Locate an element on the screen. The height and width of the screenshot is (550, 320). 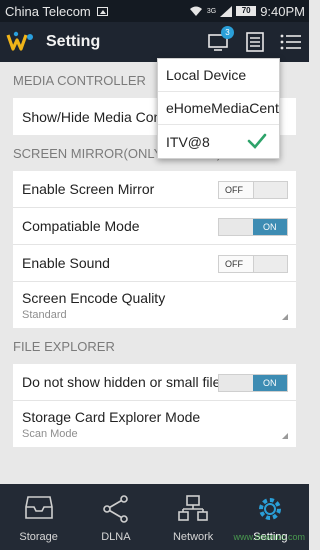
hidden-files-label: Do not show hidden or small files is located at coordinates (125, 382).